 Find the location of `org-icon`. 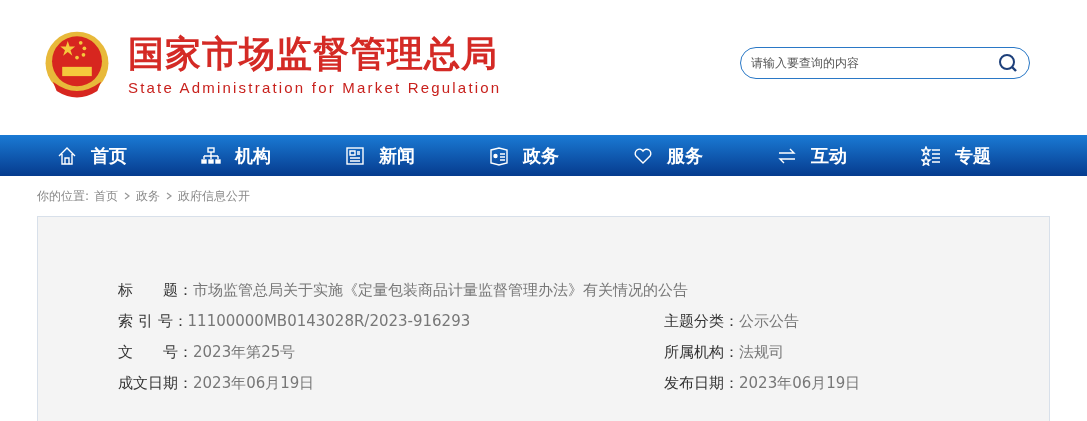

org-icon is located at coordinates (211, 155).